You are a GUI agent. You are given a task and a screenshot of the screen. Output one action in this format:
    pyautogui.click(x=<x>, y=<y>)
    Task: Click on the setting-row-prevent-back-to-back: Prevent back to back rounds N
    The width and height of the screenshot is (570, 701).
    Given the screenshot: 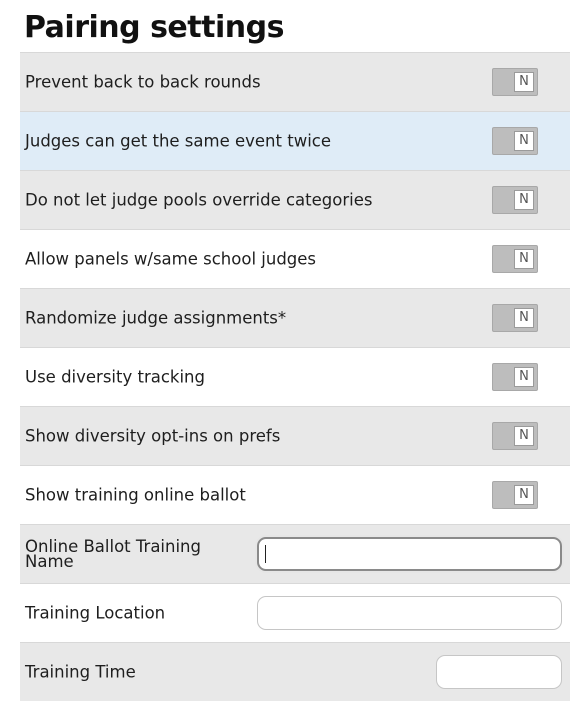 What is the action you would take?
    pyautogui.click(x=295, y=81)
    